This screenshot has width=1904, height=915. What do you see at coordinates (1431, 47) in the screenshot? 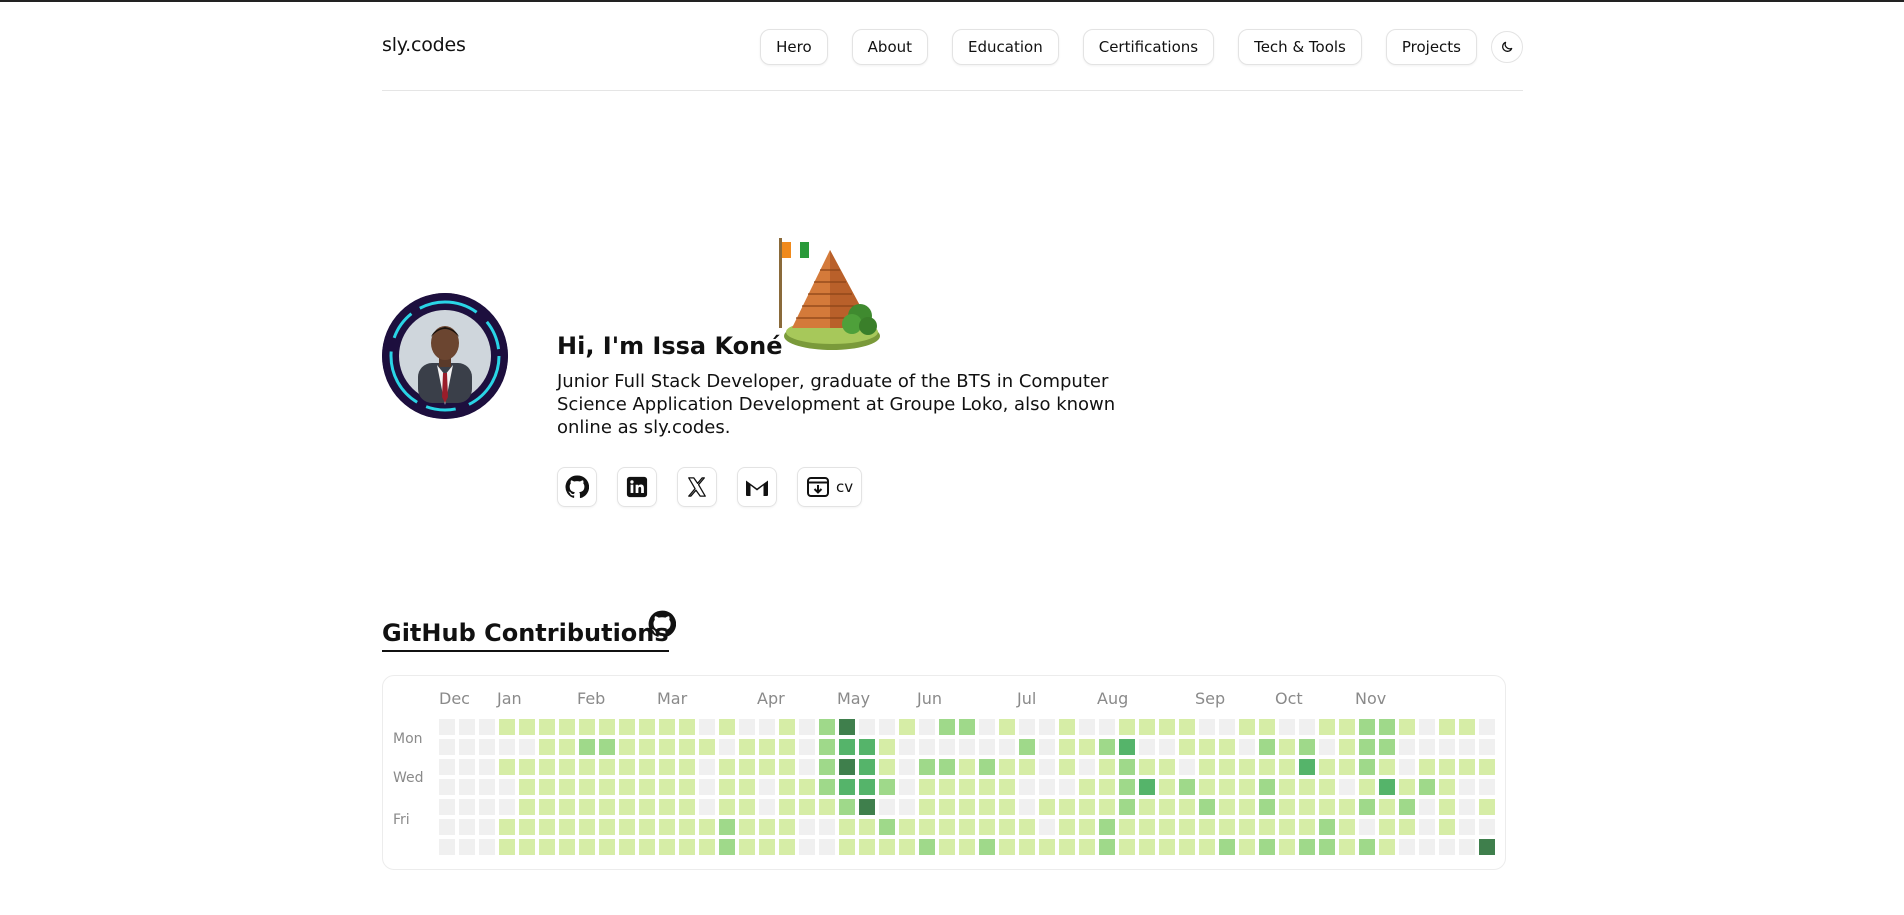
I see `nav-projects: Projects` at bounding box center [1431, 47].